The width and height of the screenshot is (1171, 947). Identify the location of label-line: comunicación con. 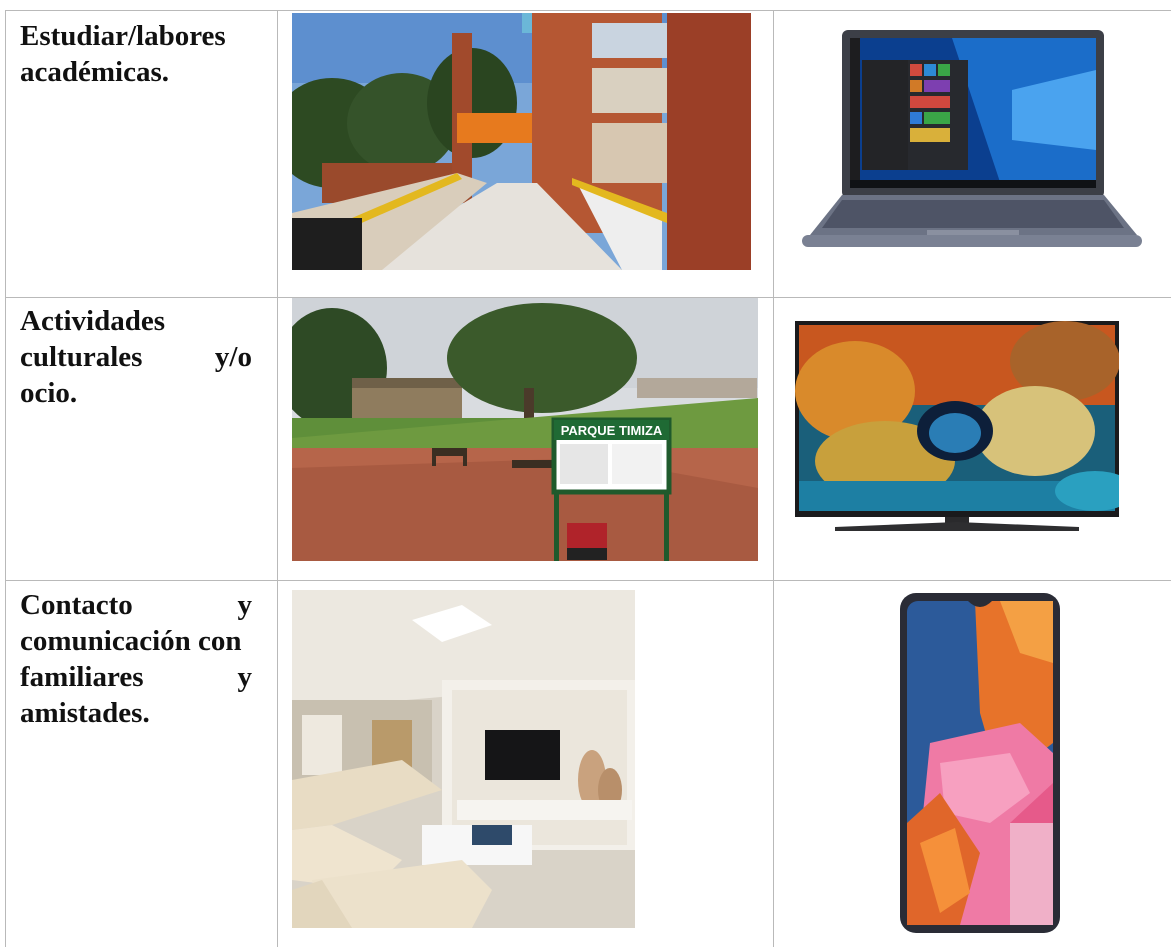
(131, 641).